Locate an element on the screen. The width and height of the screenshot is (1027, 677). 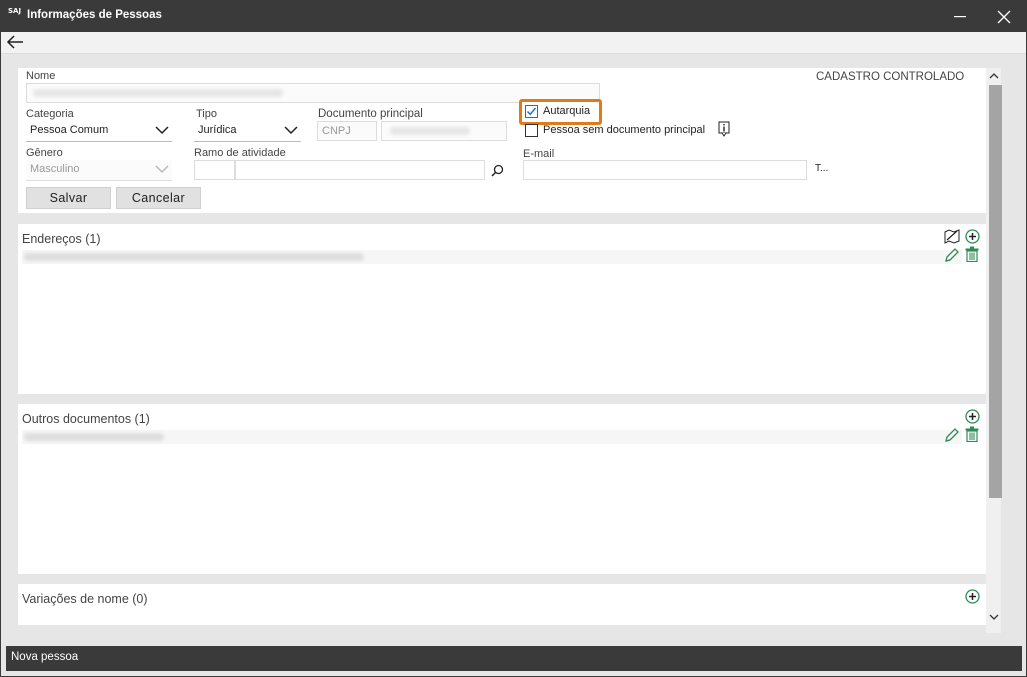
status-text: Nova pessoa is located at coordinates (45, 657).